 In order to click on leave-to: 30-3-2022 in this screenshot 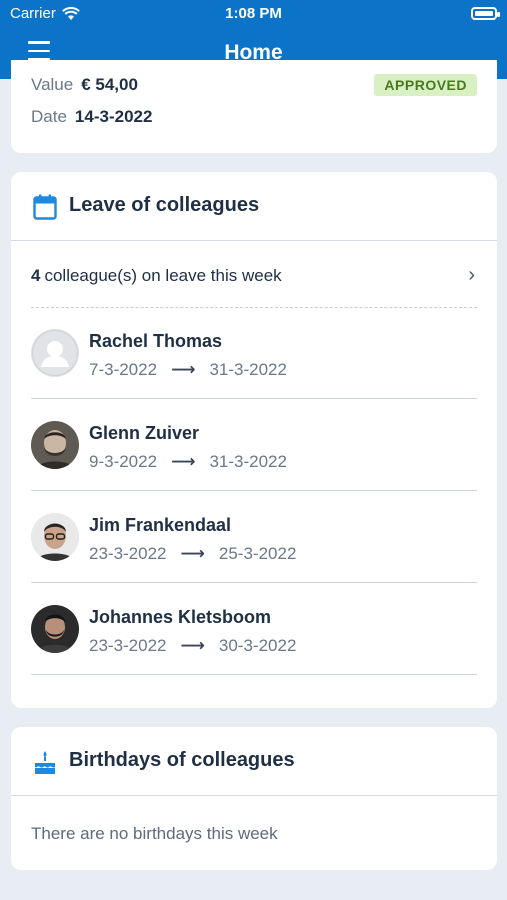, I will do `click(257, 645)`.